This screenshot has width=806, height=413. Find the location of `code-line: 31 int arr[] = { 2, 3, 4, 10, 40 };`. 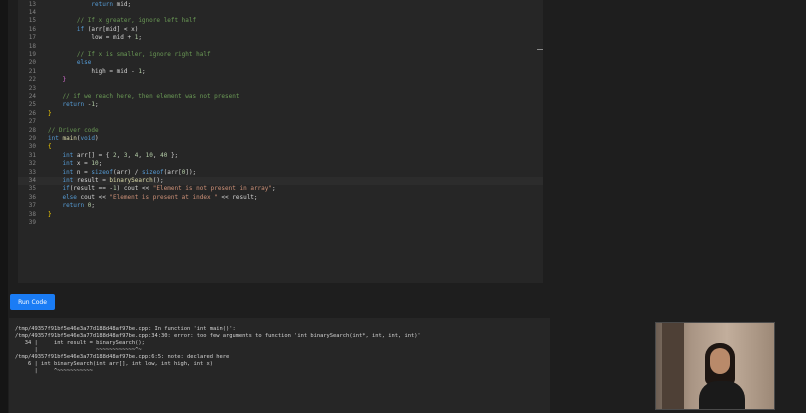

code-line: 31 int arr[] = { 2, 3, 4, 10, 40 }; is located at coordinates (280, 156).